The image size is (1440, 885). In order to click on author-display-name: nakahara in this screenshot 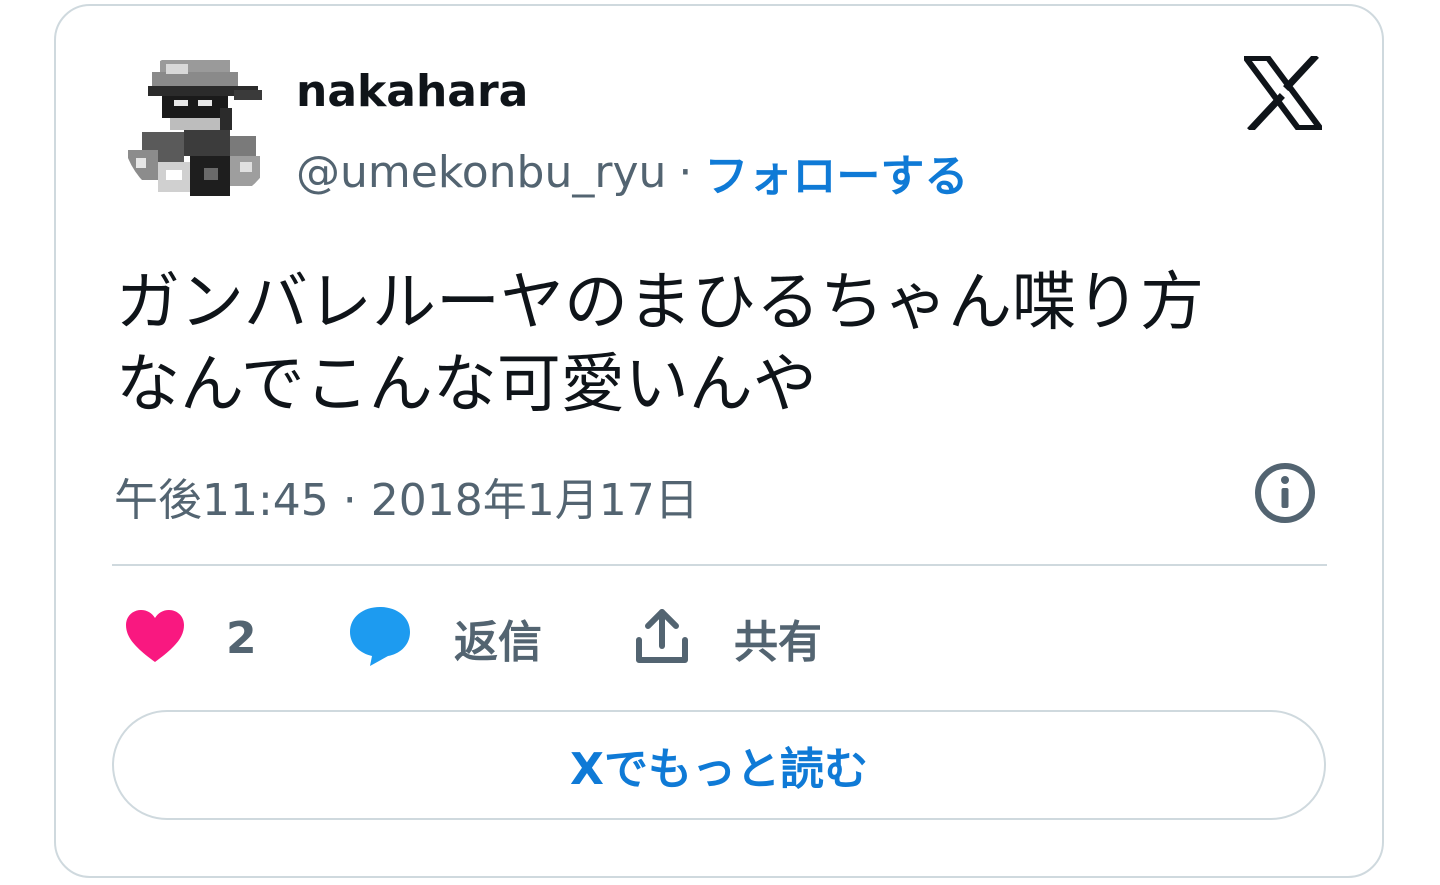, I will do `click(412, 91)`.